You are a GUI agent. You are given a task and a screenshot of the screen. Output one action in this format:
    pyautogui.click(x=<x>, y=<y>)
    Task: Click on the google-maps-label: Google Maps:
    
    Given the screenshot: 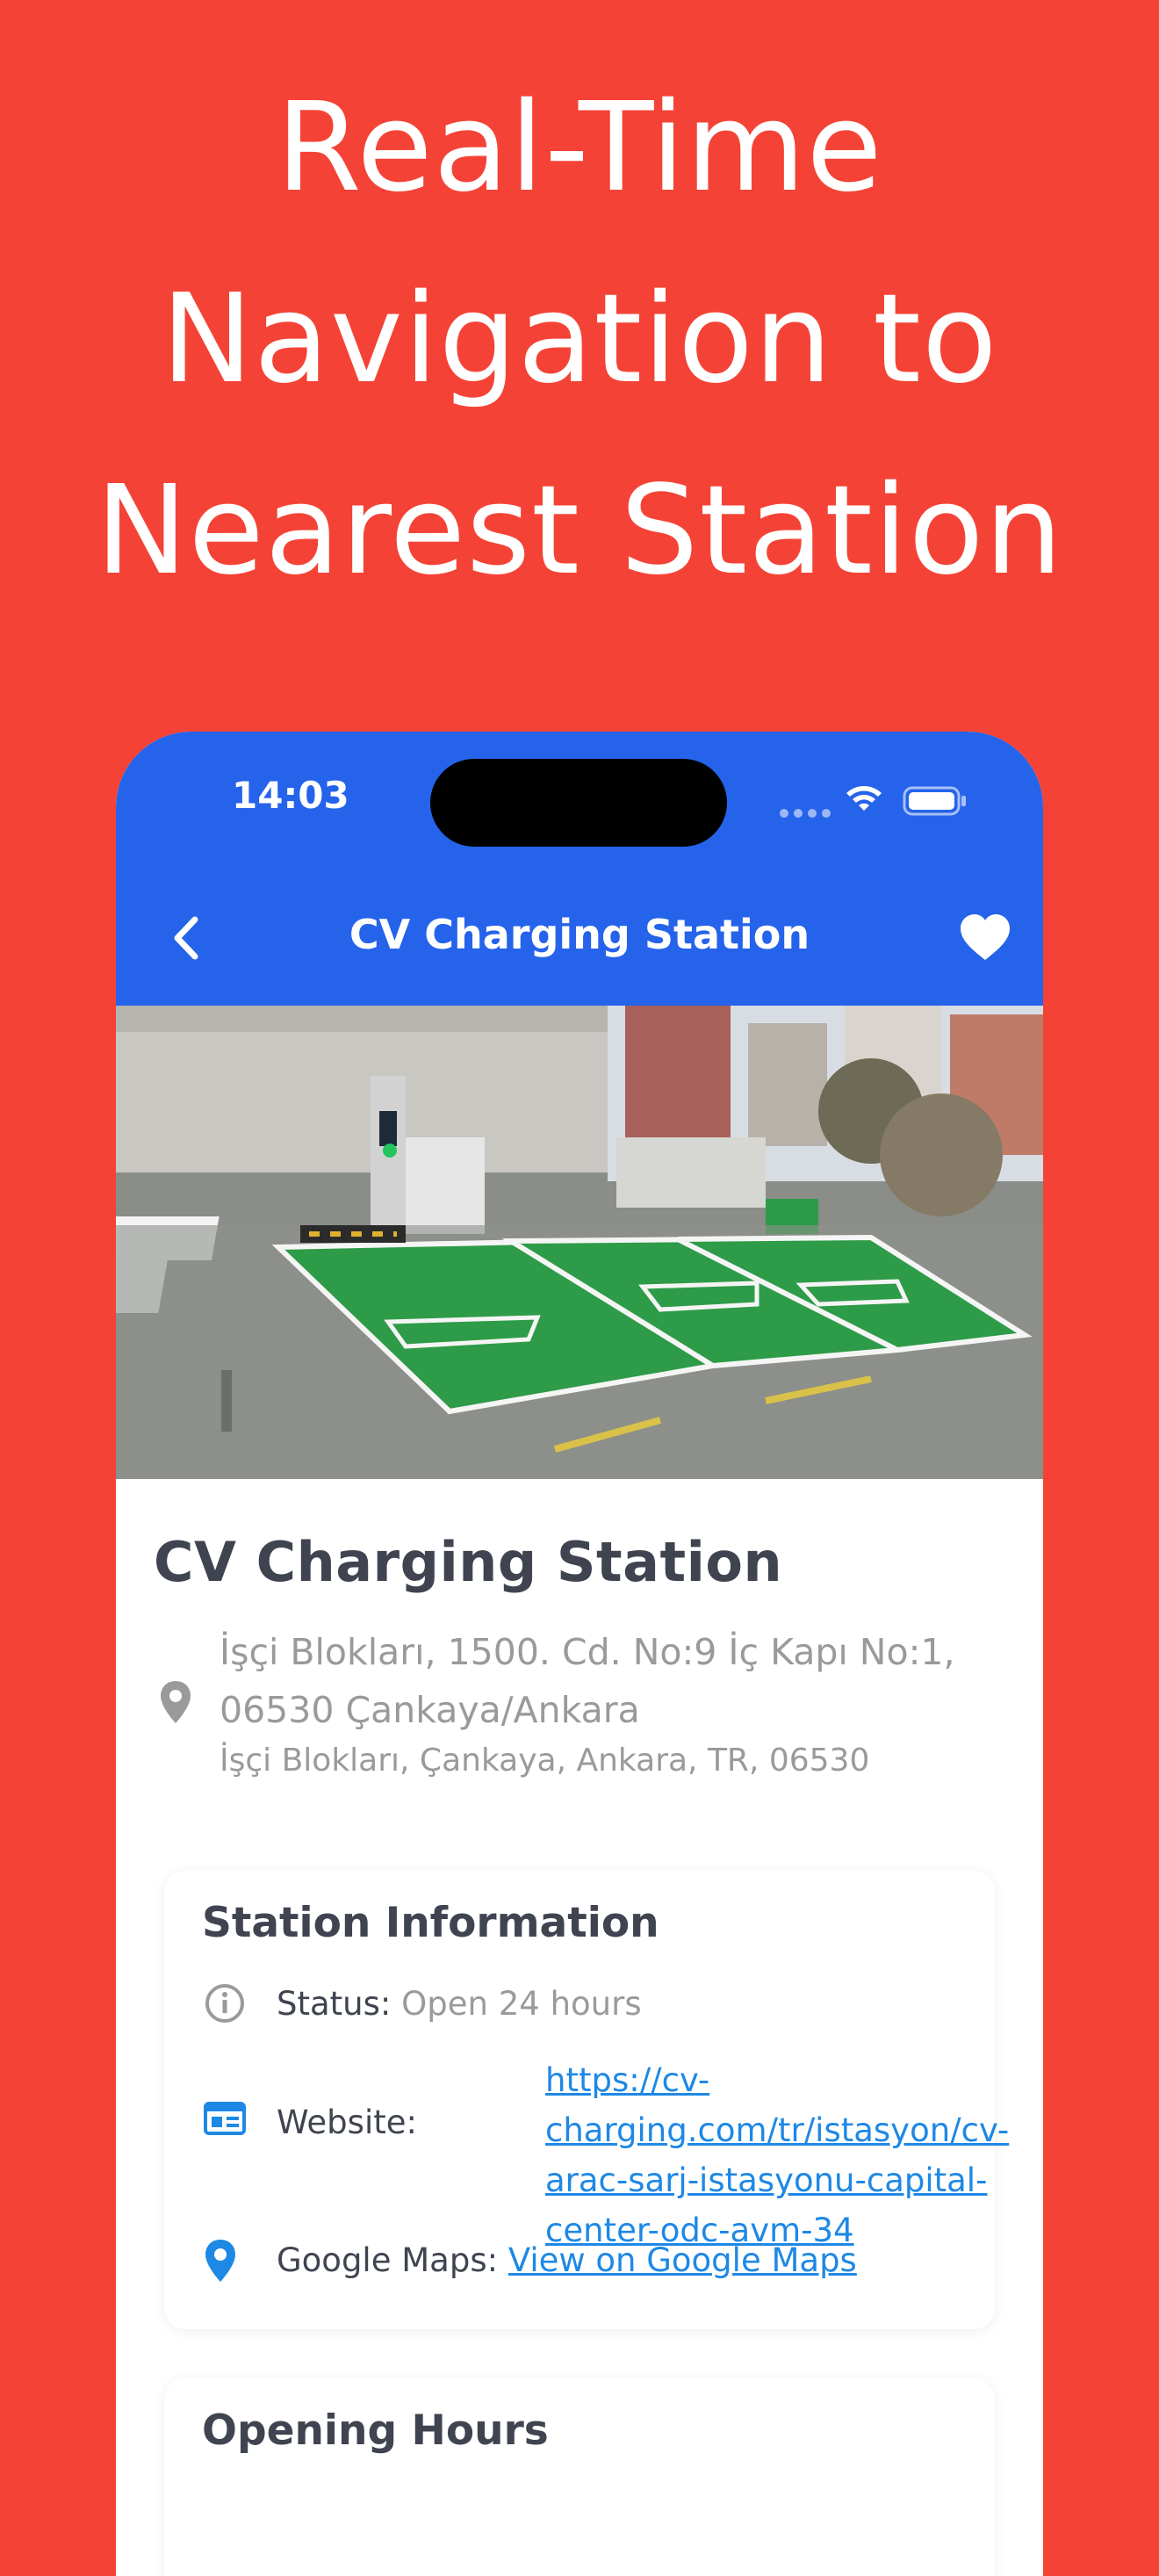 What is the action you would take?
    pyautogui.click(x=388, y=2260)
    